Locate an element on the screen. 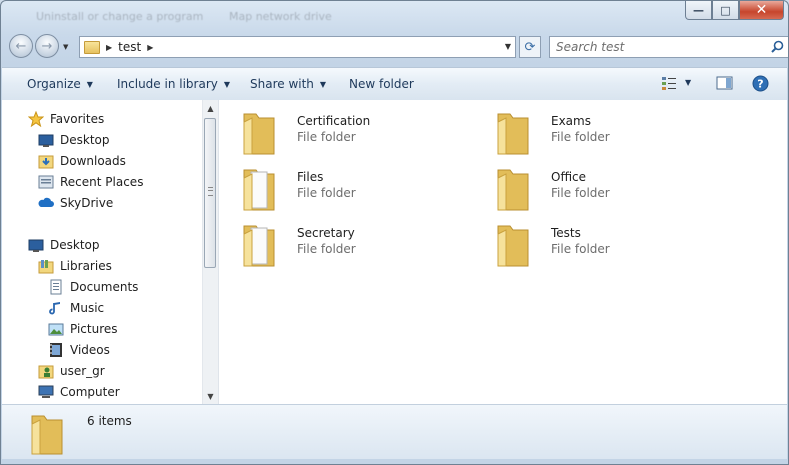  folder-with-files-icon is located at coordinates (259, 246).